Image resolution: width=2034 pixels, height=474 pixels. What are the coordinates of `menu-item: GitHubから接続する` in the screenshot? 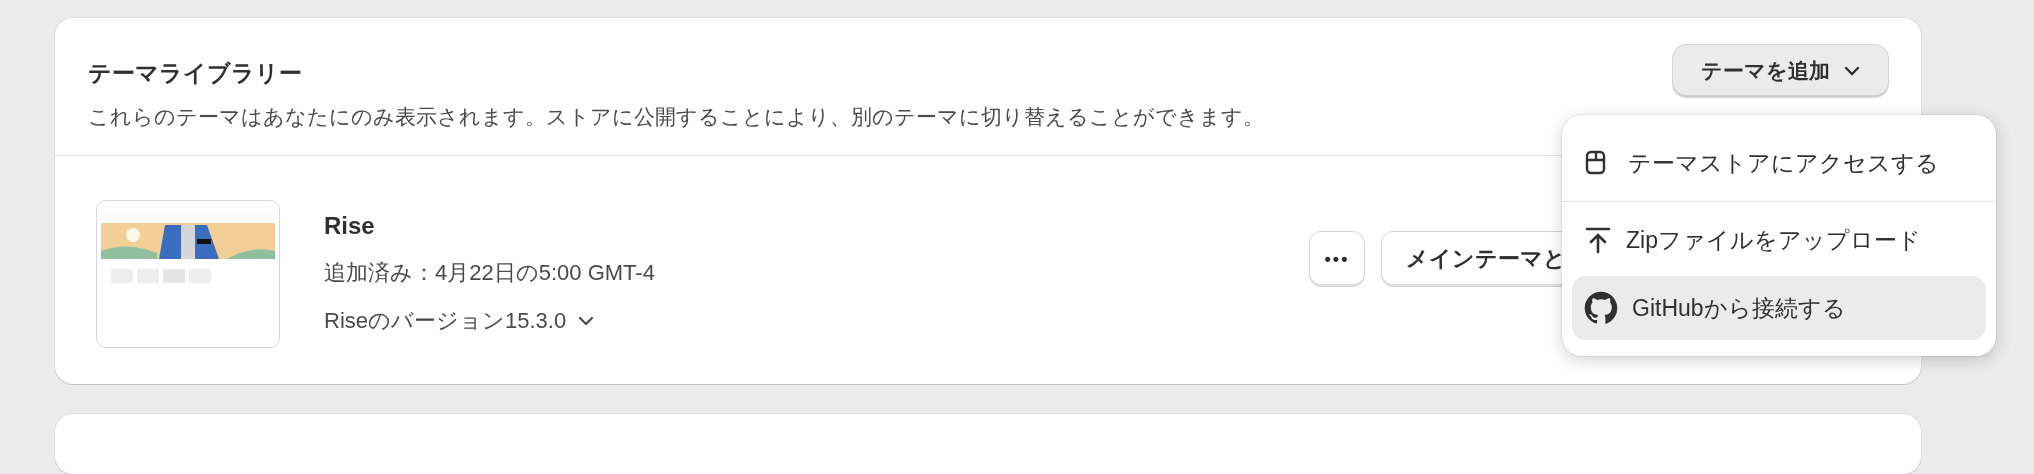 It's located at (1779, 308).